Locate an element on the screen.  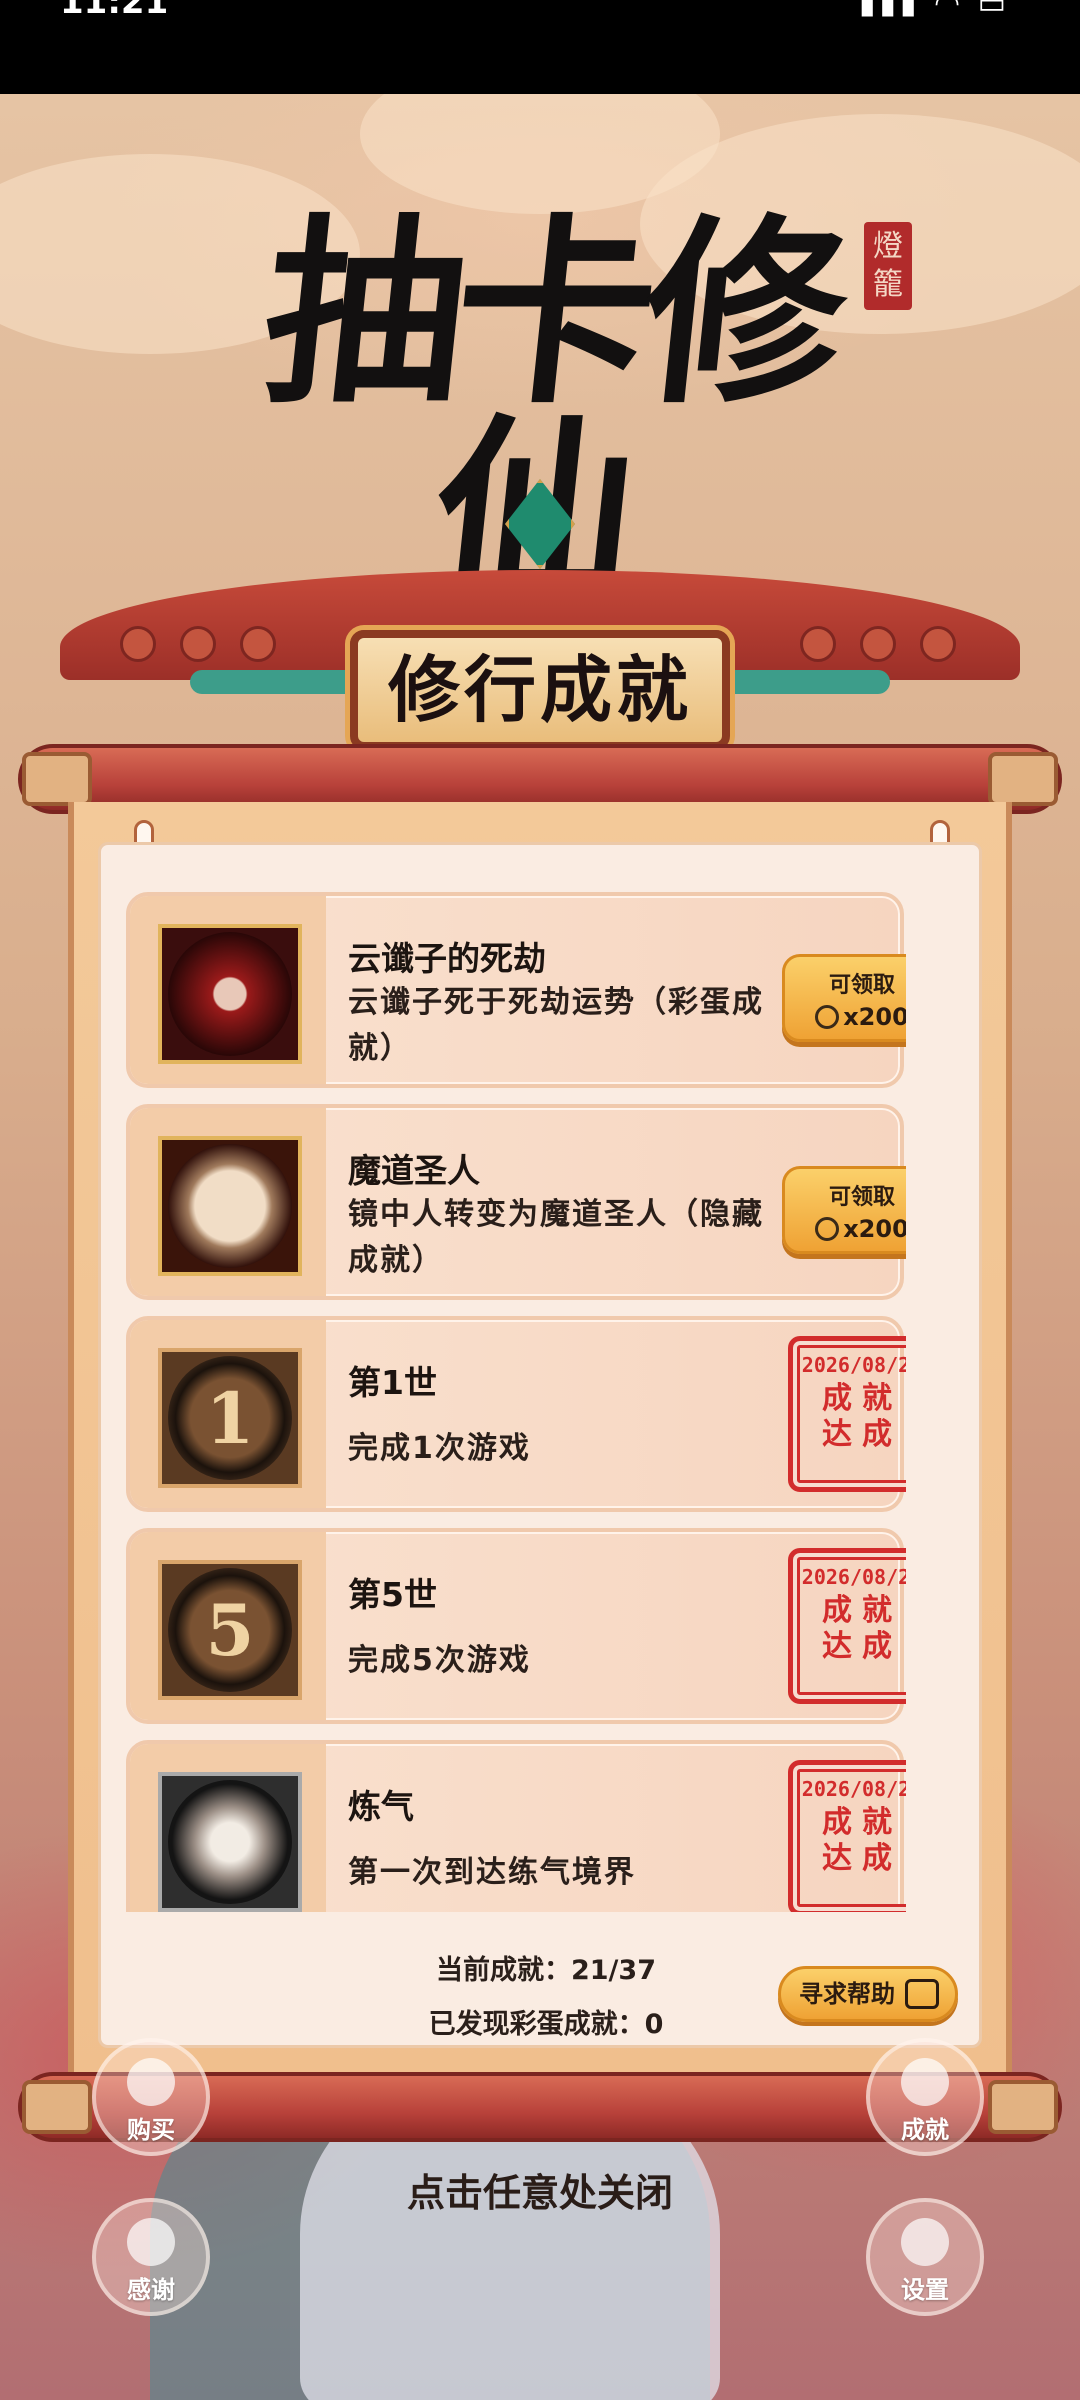
achievement-icon-box: 5 is located at coordinates (228, 1626).